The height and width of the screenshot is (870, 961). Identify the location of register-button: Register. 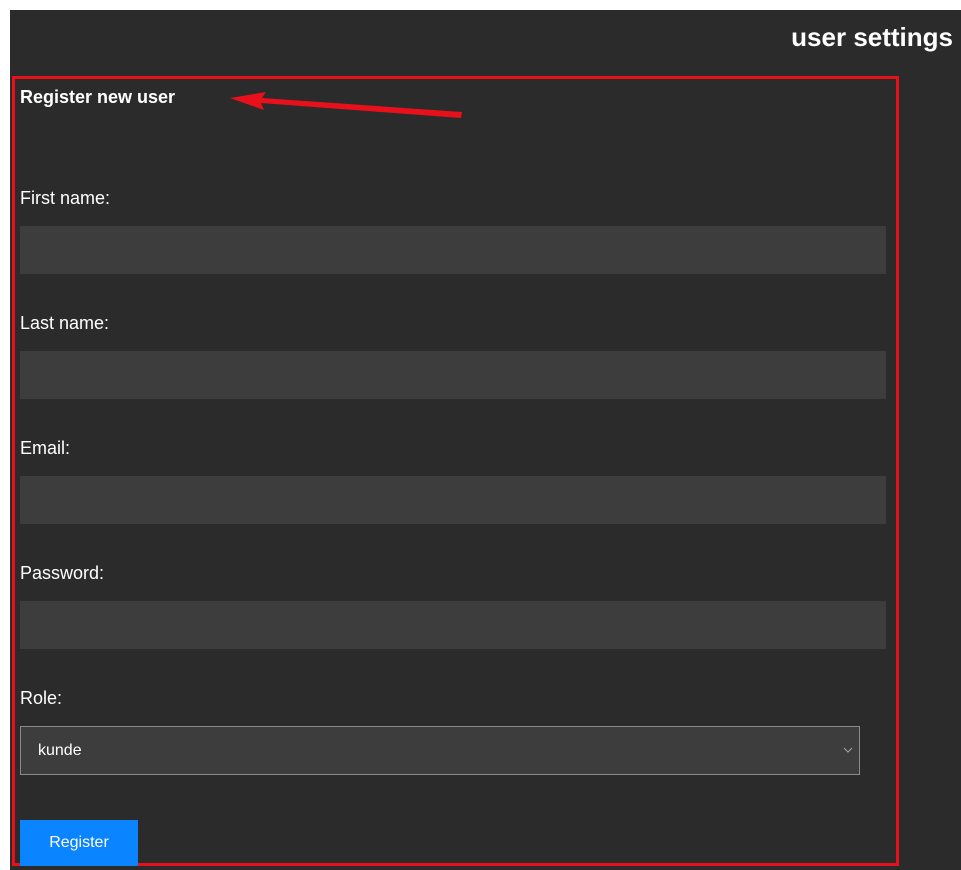
(79, 843).